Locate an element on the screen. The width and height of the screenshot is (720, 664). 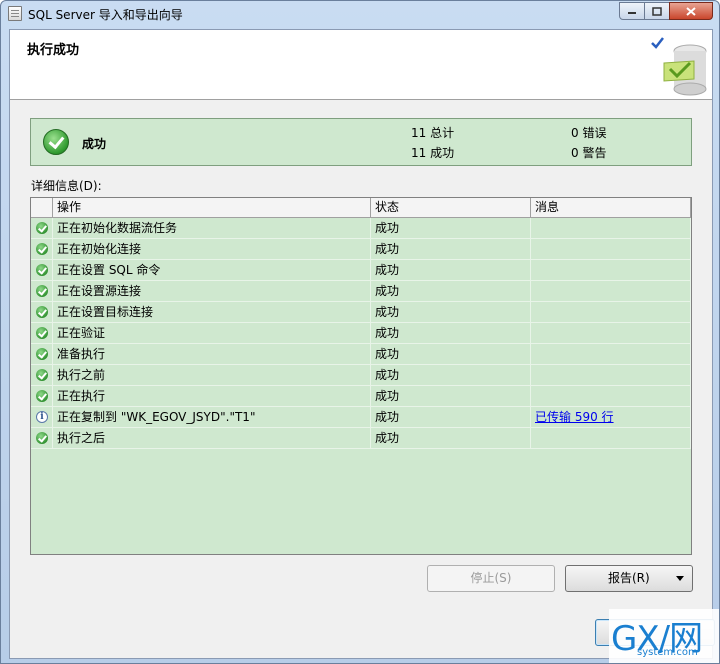
grid-header: 操作 状态 消息 is located at coordinates (361, 208).